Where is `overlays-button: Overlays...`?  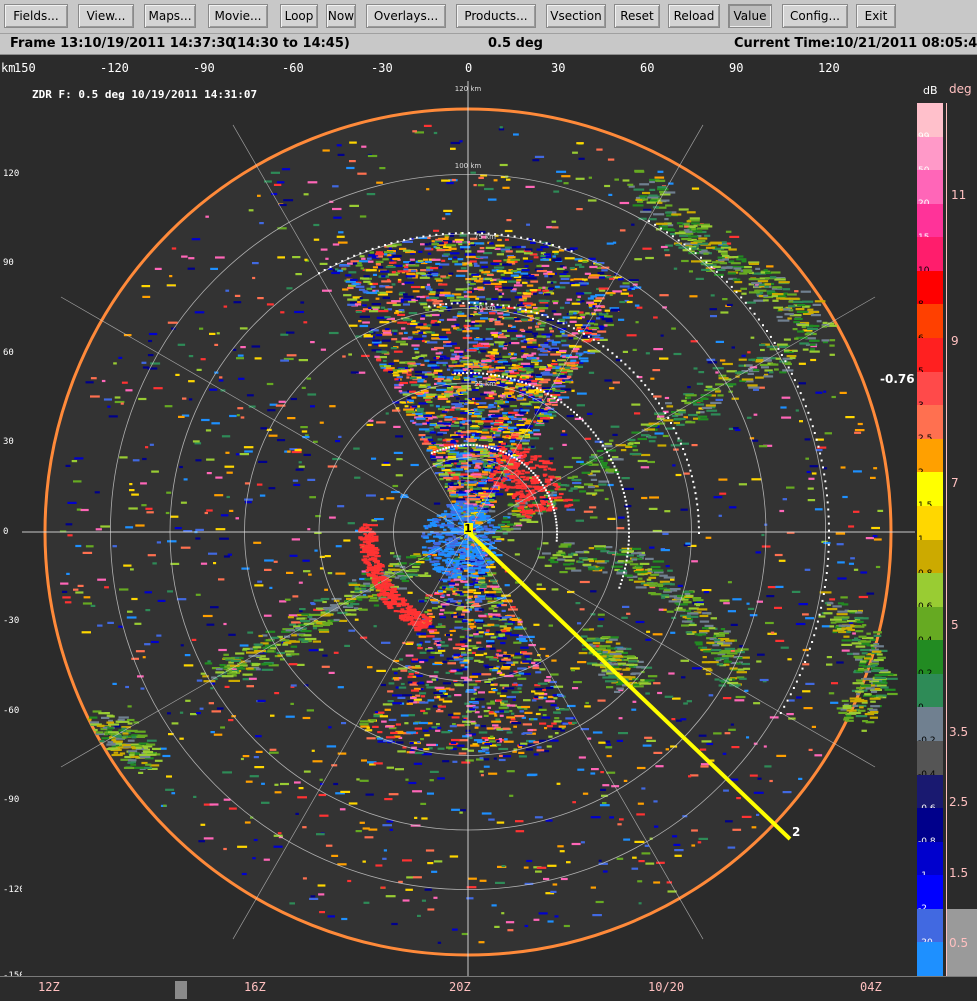
overlays-button: Overlays... is located at coordinates (406, 16).